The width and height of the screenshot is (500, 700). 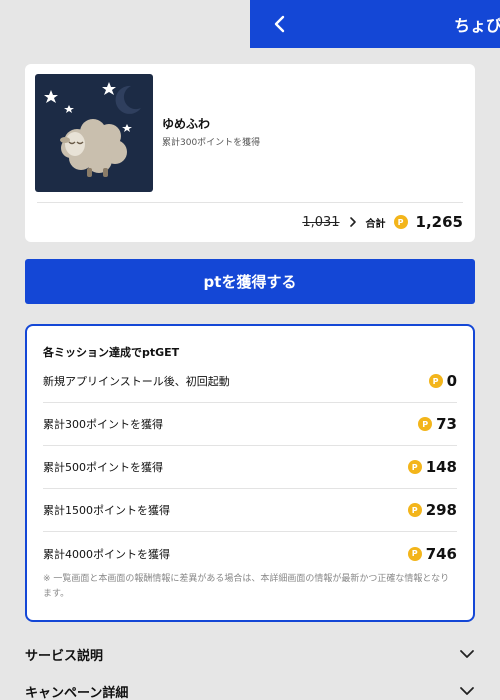 I want to click on mission-label: 累計300ポイントを獲得, so click(x=103, y=424).